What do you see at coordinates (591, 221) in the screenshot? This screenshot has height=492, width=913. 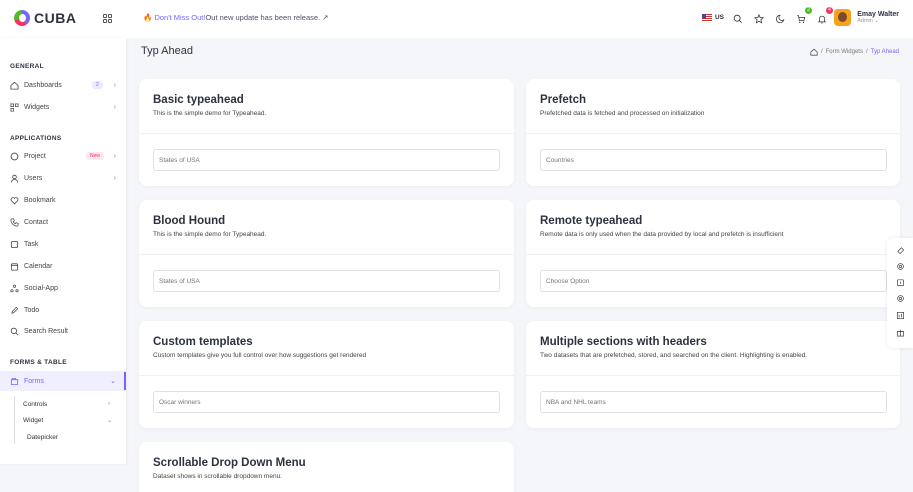 I see `card-title: Remote typeahead` at bounding box center [591, 221].